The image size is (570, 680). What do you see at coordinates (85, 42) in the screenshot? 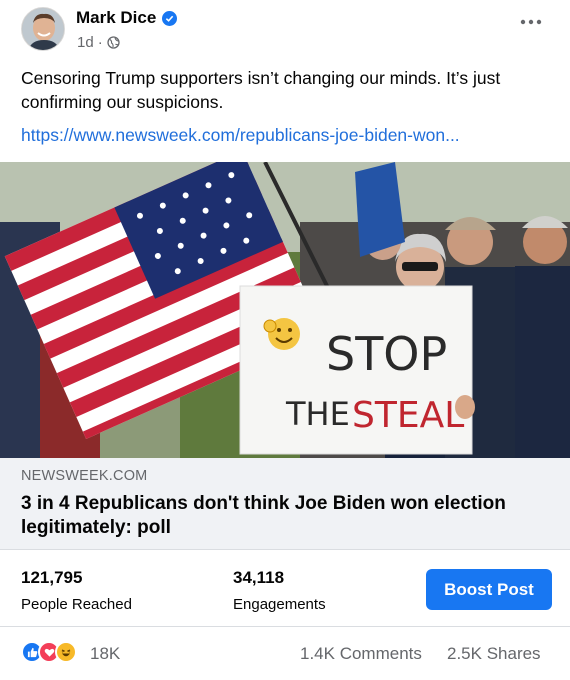
I see `post-time: 1d` at bounding box center [85, 42].